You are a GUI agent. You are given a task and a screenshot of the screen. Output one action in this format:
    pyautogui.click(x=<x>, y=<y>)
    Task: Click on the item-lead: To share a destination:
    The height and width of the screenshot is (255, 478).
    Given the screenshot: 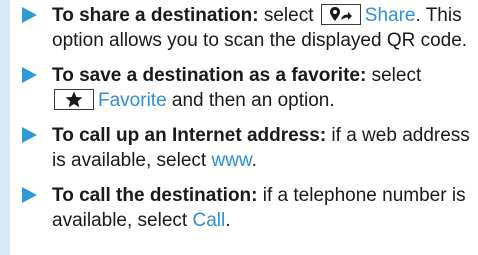 What is the action you would take?
    pyautogui.click(x=155, y=15)
    